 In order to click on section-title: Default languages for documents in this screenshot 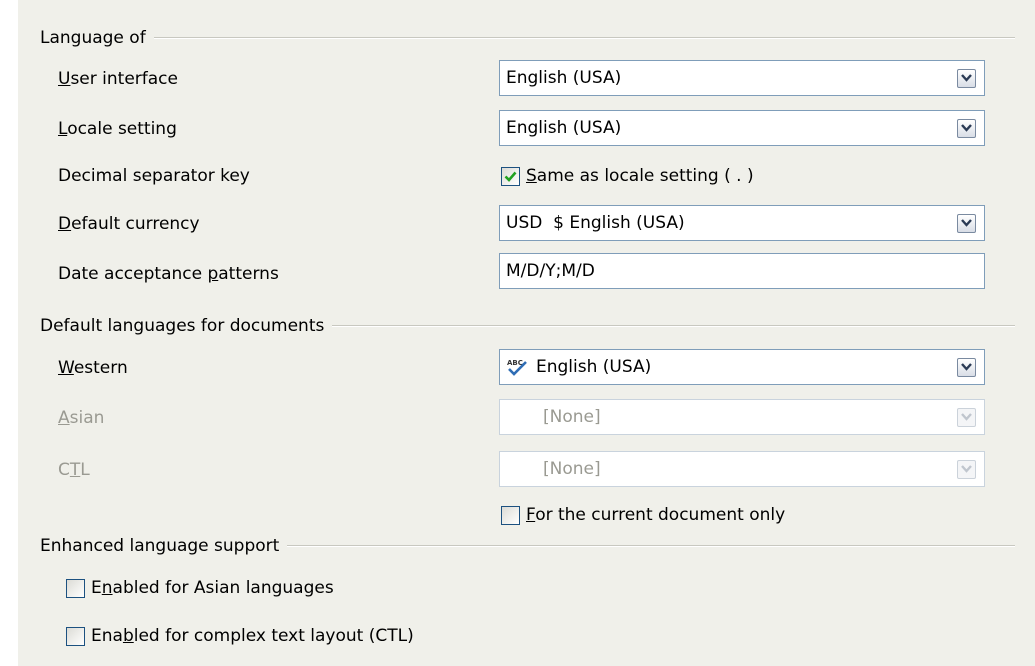, I will do `click(182, 326)`.